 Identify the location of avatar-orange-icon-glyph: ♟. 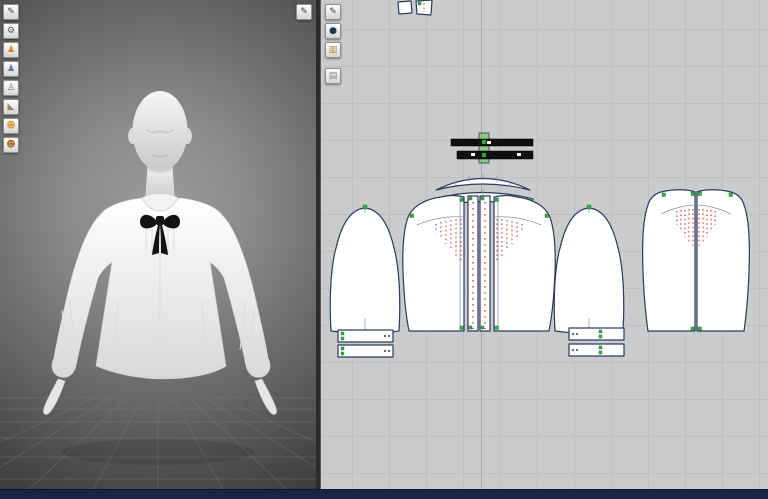
(11, 49).